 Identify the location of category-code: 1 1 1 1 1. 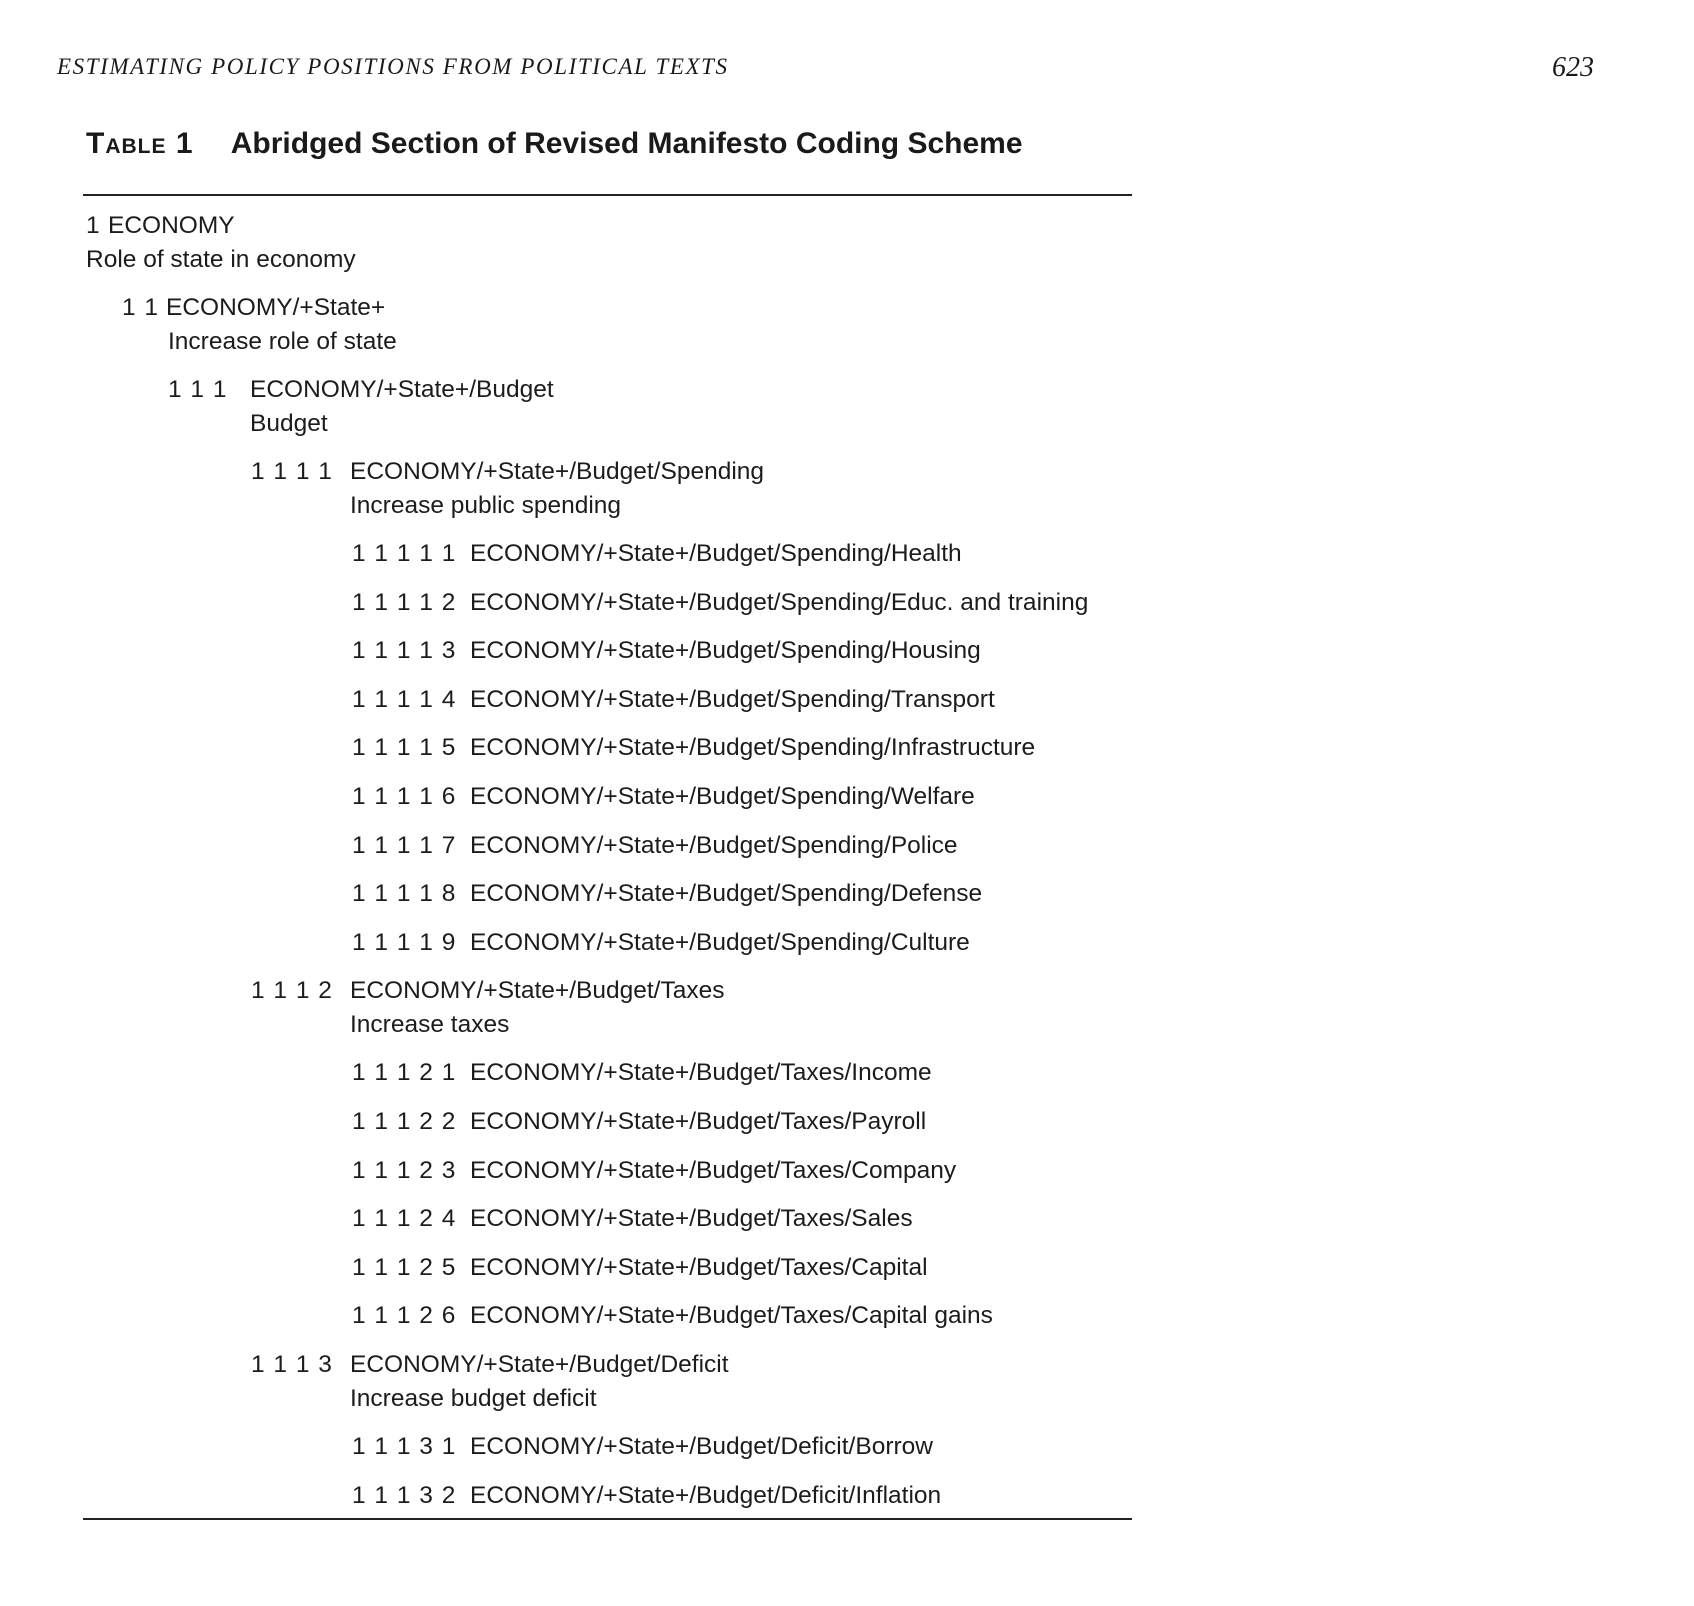
(404, 553).